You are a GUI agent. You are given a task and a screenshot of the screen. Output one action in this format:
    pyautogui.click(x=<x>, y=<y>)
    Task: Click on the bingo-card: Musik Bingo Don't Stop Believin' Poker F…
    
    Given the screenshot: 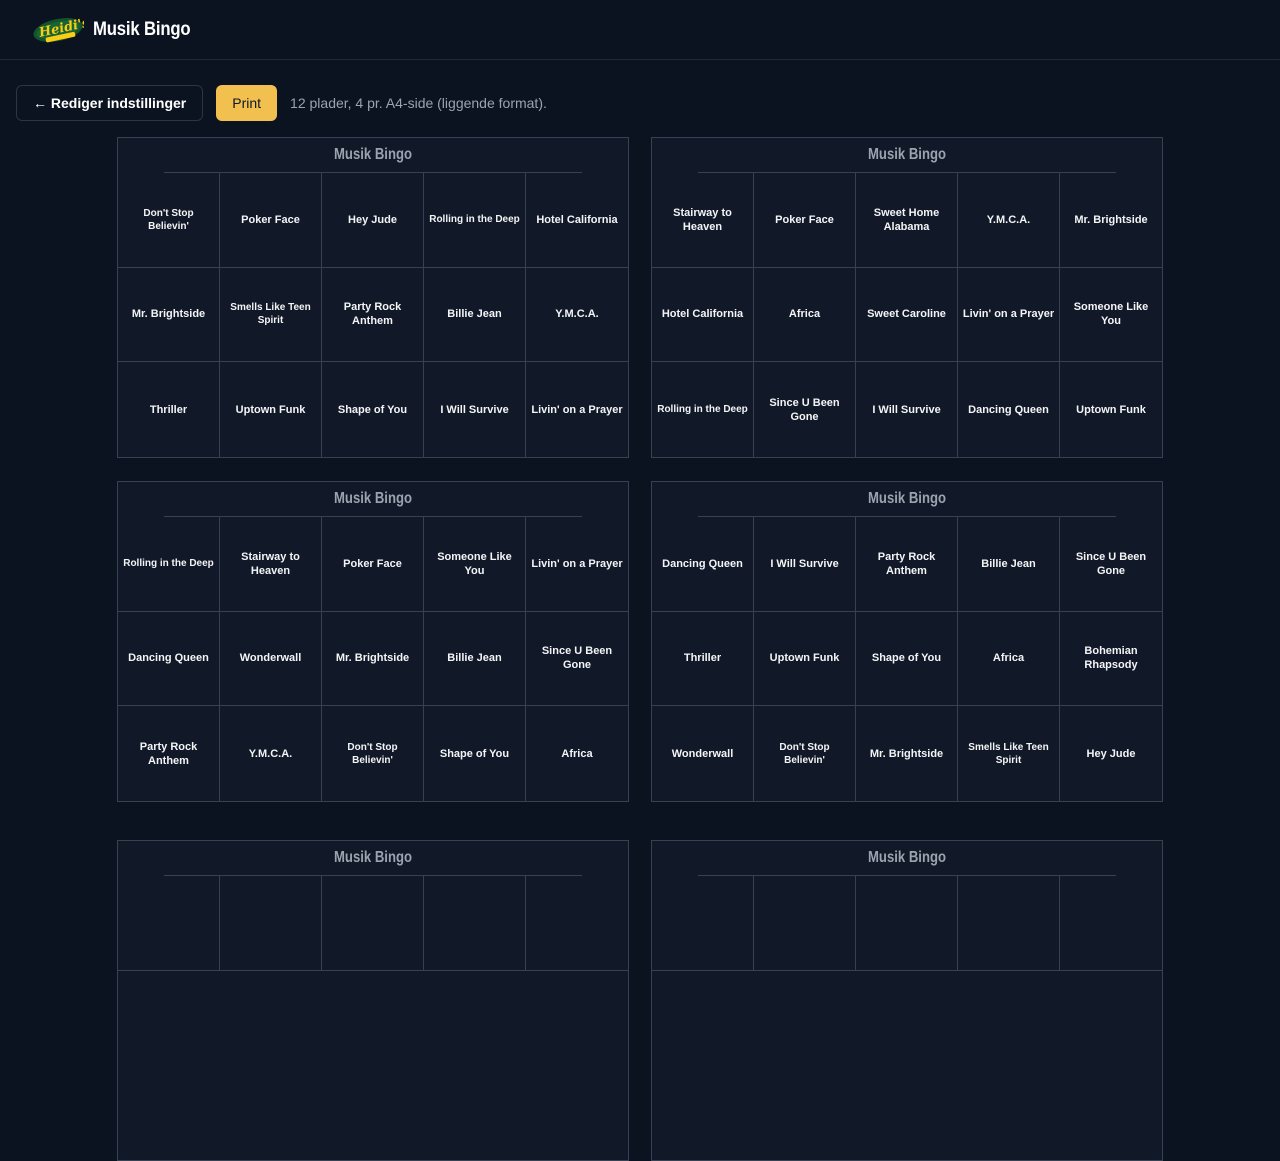 What is the action you would take?
    pyautogui.click(x=373, y=297)
    